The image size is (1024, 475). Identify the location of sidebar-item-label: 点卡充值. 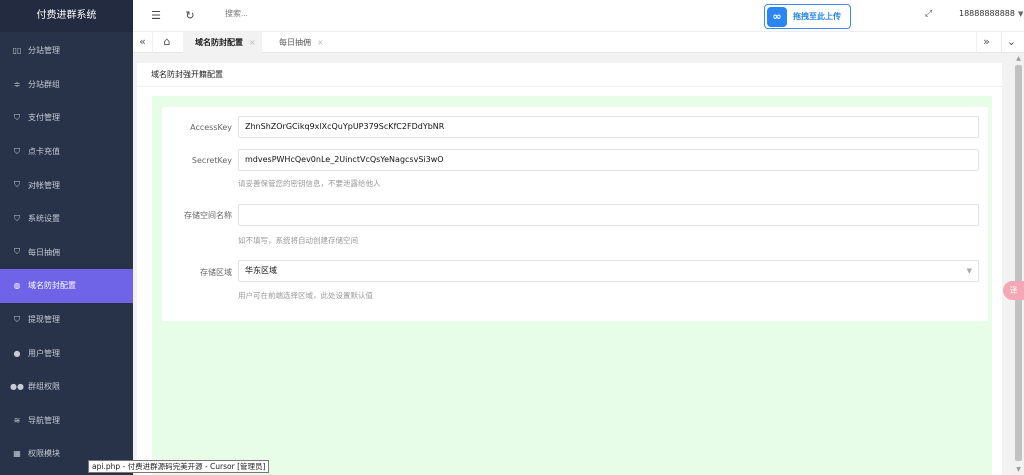
(44, 152).